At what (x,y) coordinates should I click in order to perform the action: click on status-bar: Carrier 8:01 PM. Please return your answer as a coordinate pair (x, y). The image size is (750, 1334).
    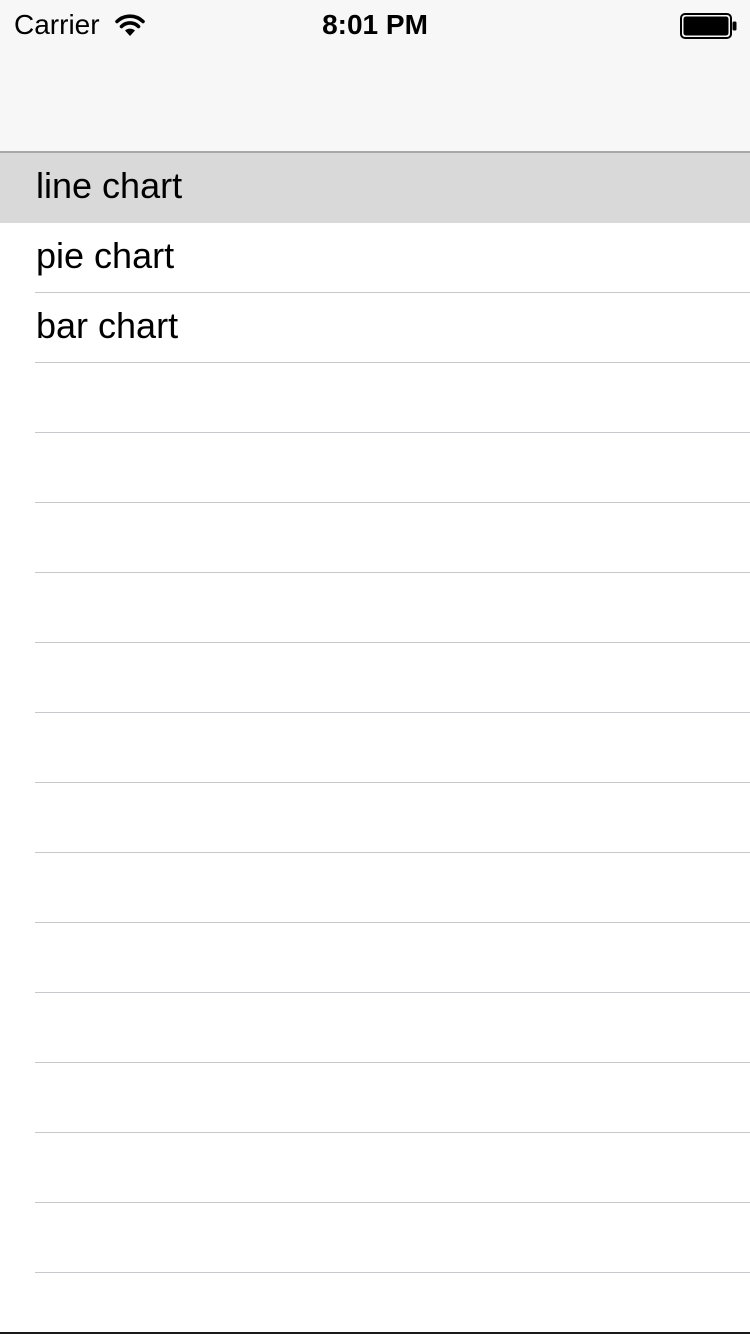
    Looking at the image, I should click on (375, 25).